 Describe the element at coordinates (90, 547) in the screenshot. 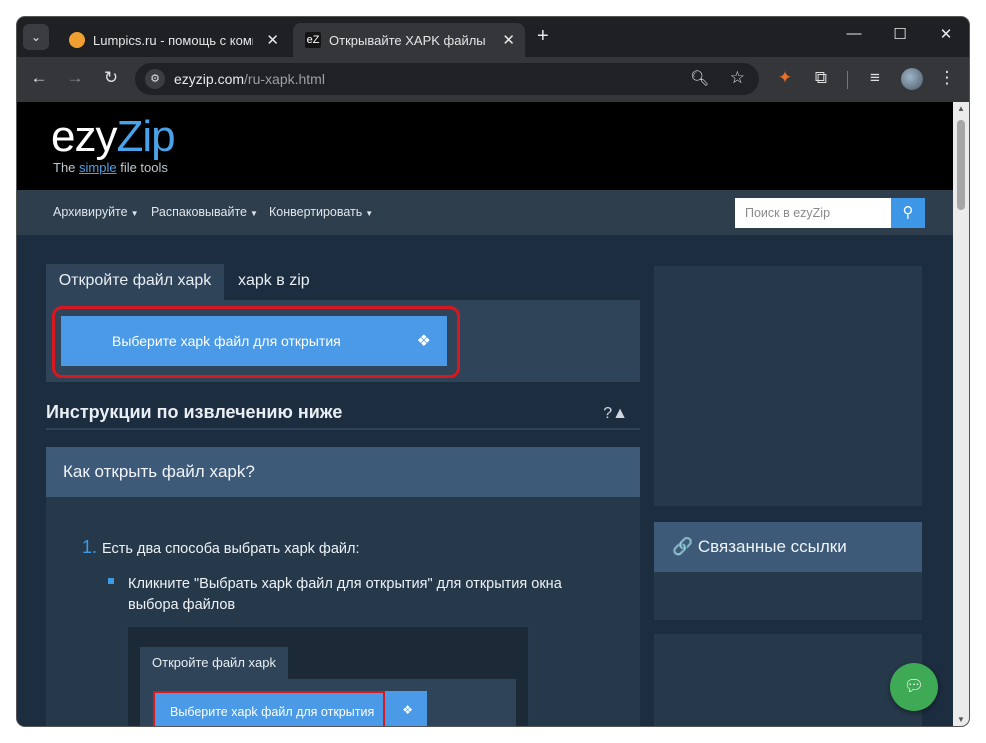

I see `step-number: 1.` at that location.